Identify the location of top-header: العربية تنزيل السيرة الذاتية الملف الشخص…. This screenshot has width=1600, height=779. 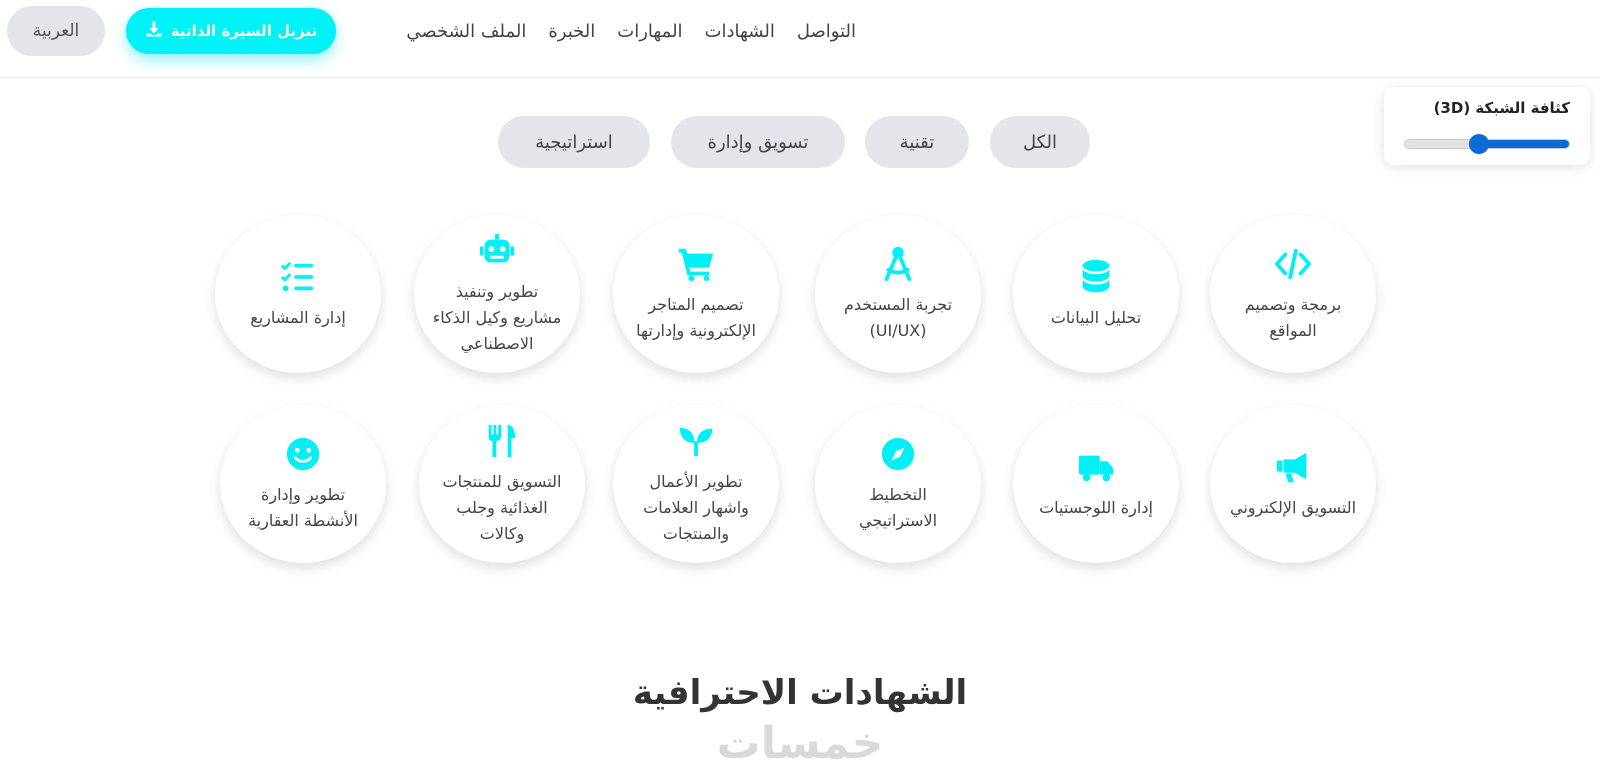
(800, 39).